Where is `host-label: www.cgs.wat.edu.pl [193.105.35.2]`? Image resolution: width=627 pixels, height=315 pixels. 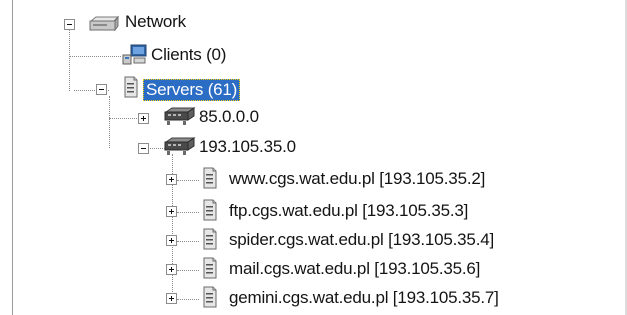
host-label: www.cgs.wat.edu.pl [193.105.35.2] is located at coordinates (357, 179).